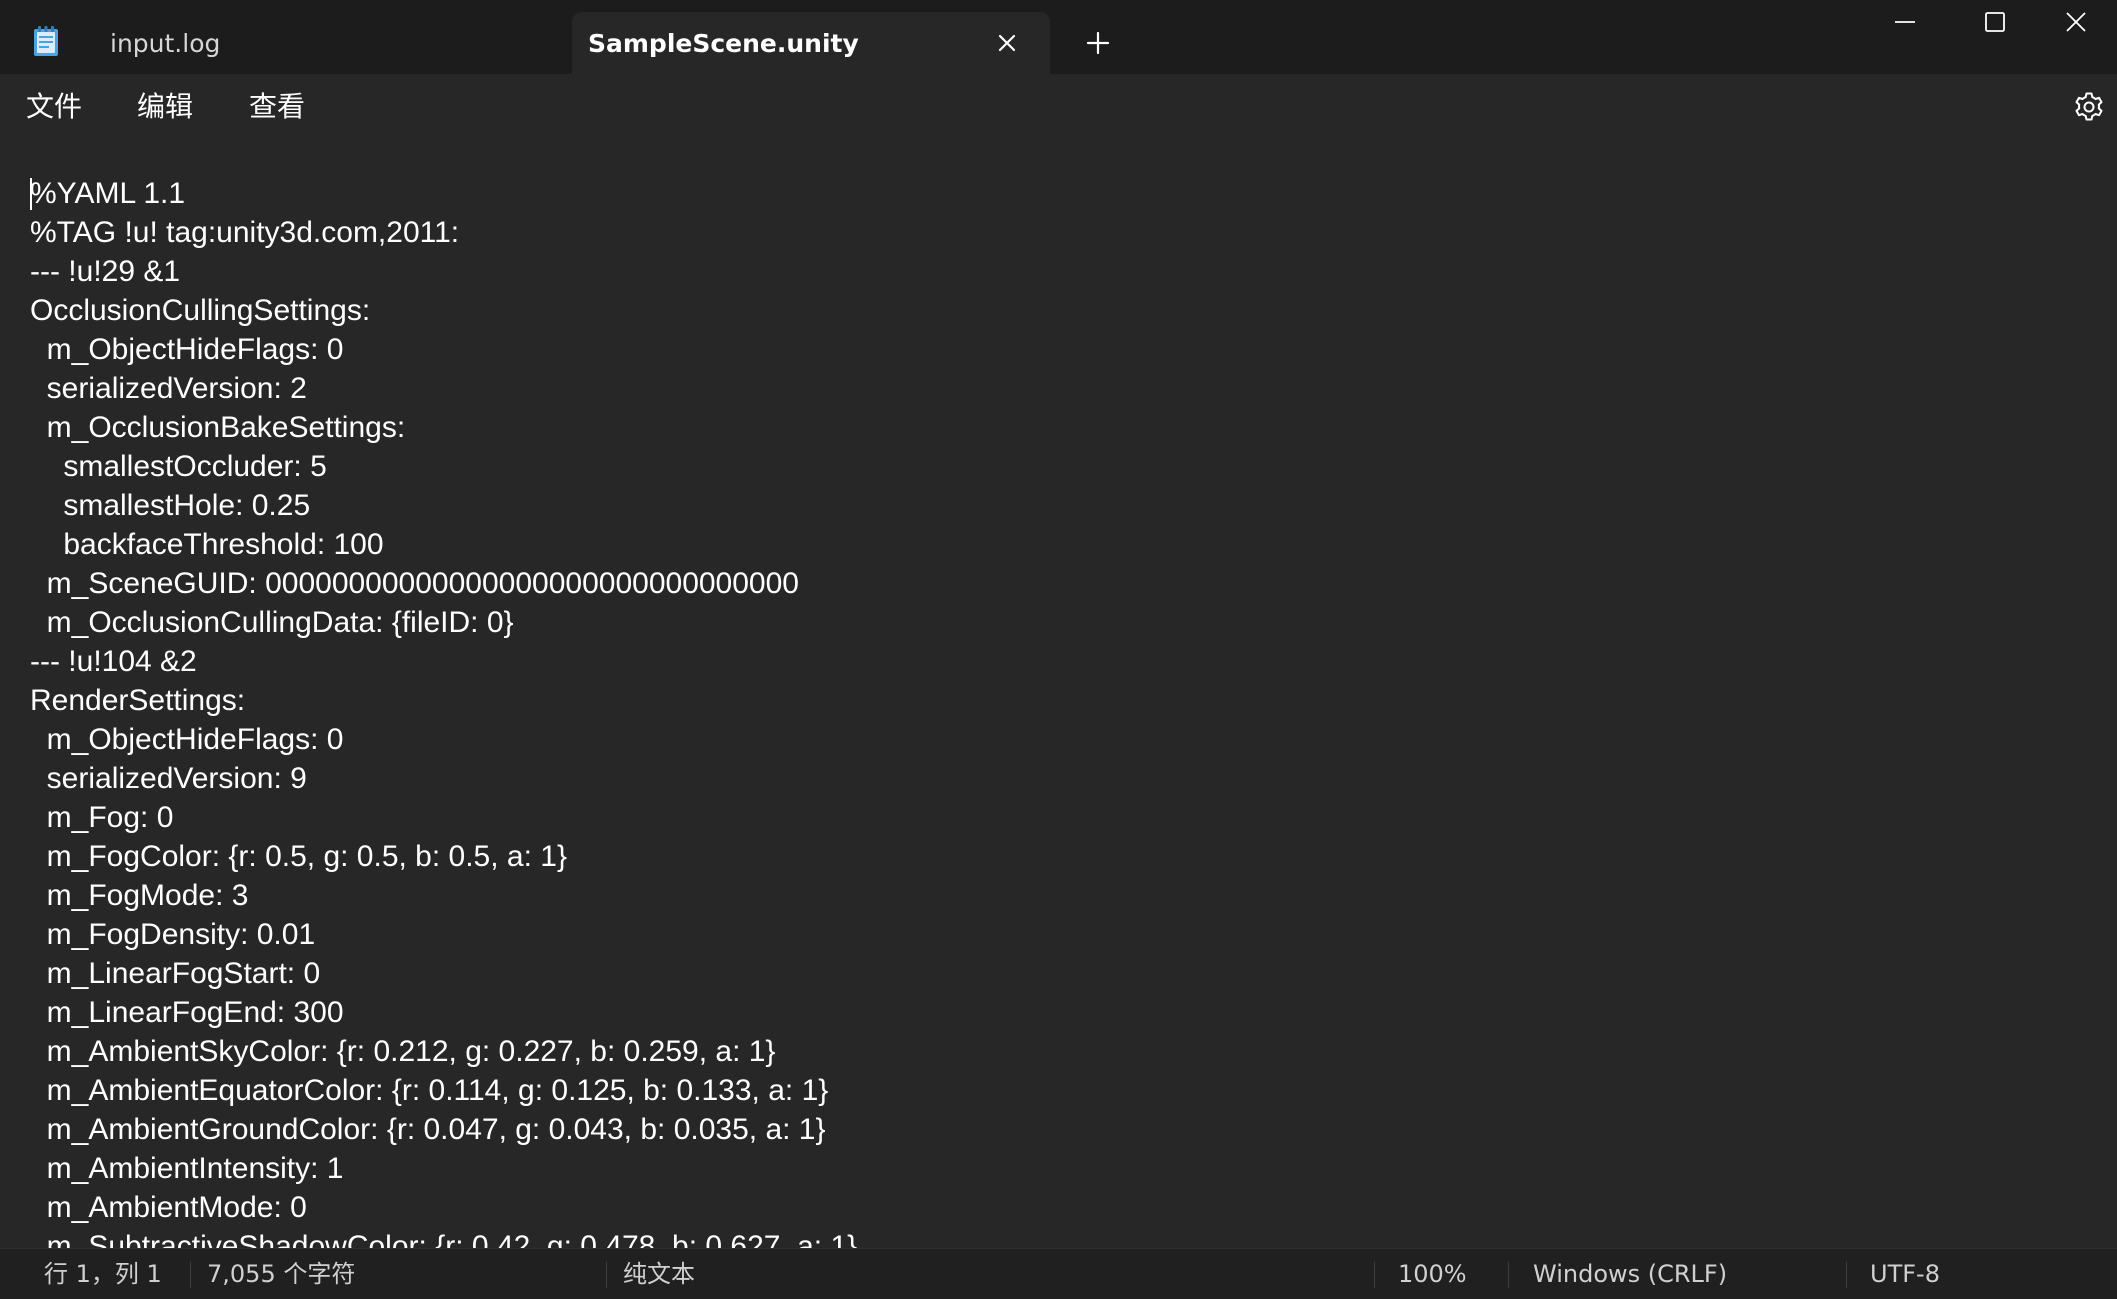 The image size is (2117, 1299). I want to click on minimize-icon, so click(1905, 22).